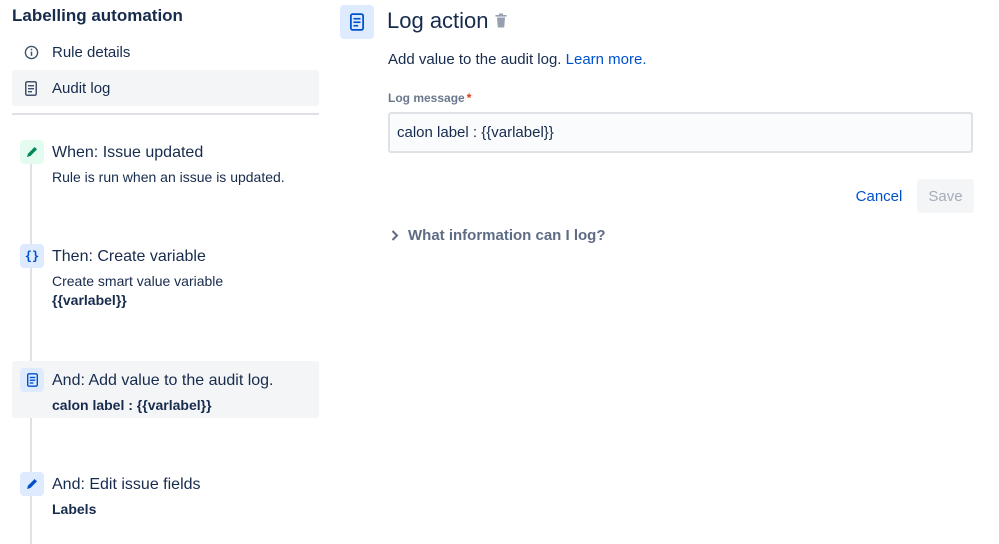  Describe the element at coordinates (168, 177) in the screenshot. I see `step-description: Rule is run when an issue is updated.` at that location.